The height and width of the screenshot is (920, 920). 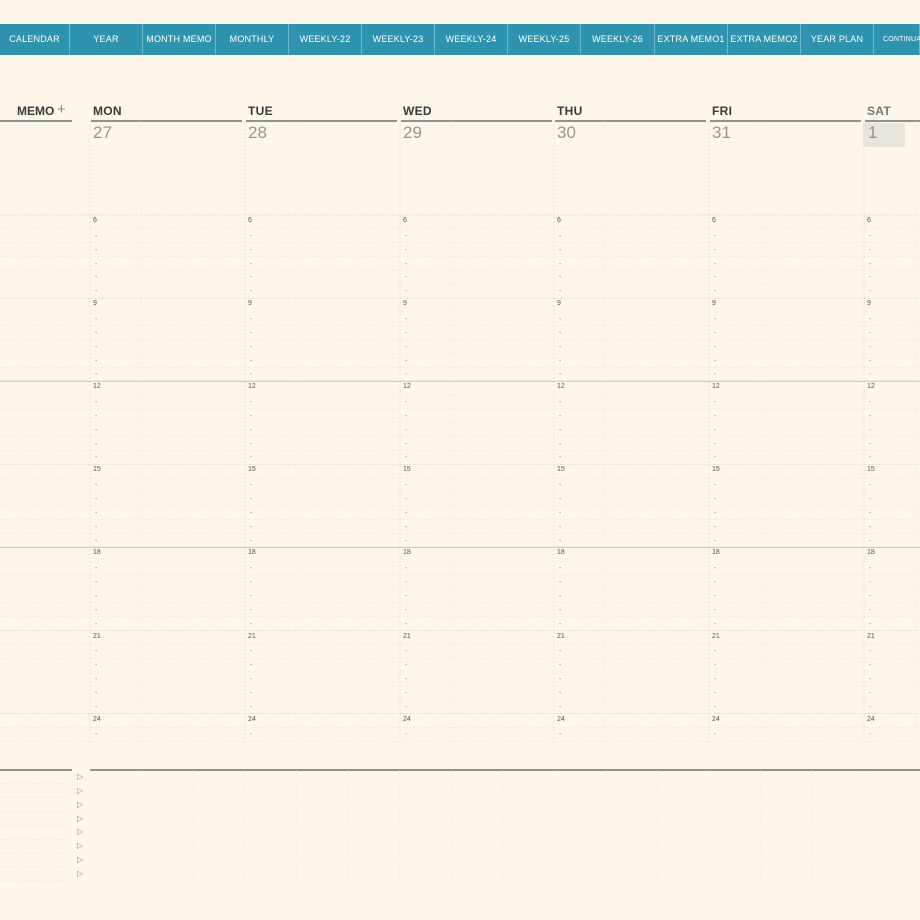 I want to click on tab-extra-memo1: EXTRA MEMO1, so click(x=691, y=39).